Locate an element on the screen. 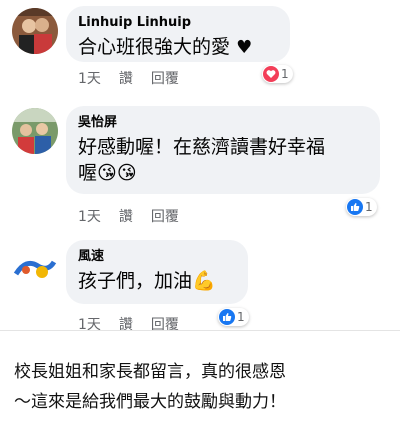 The image size is (400, 423). comment-bubble: 風速 孩子們，加油💪 is located at coordinates (157, 272).